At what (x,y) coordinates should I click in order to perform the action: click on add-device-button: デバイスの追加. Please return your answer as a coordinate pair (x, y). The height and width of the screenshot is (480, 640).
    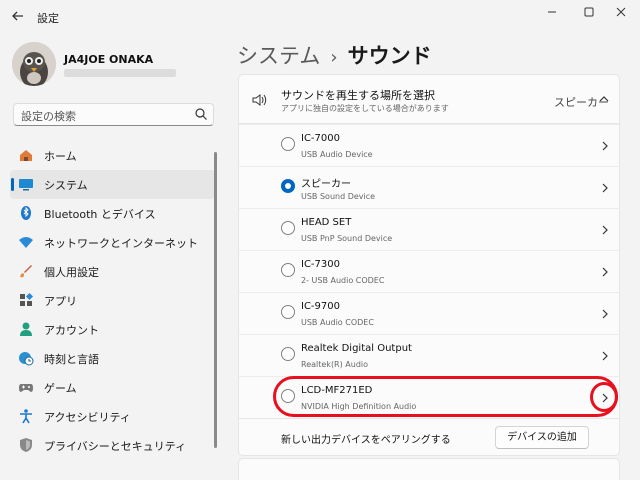
    Looking at the image, I should click on (542, 437).